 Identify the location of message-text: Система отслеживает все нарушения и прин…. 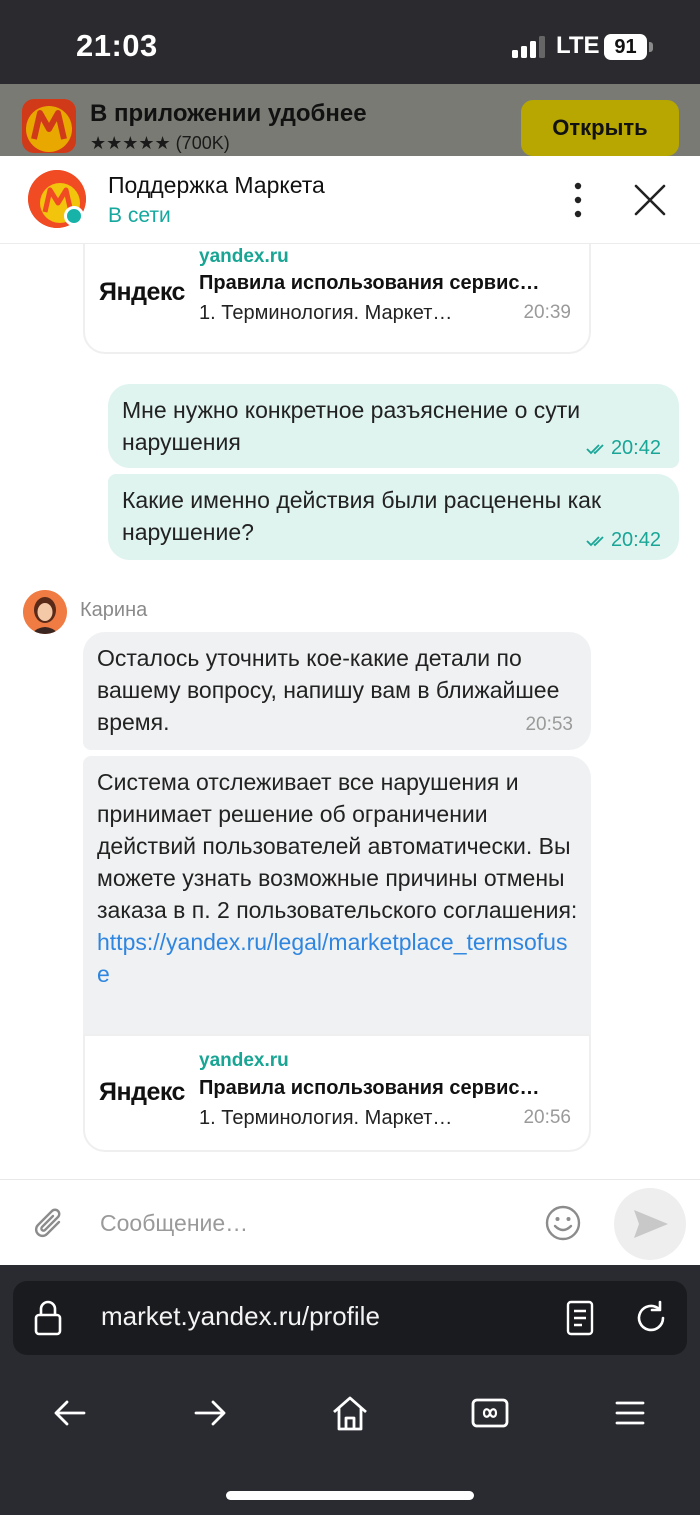
(338, 878).